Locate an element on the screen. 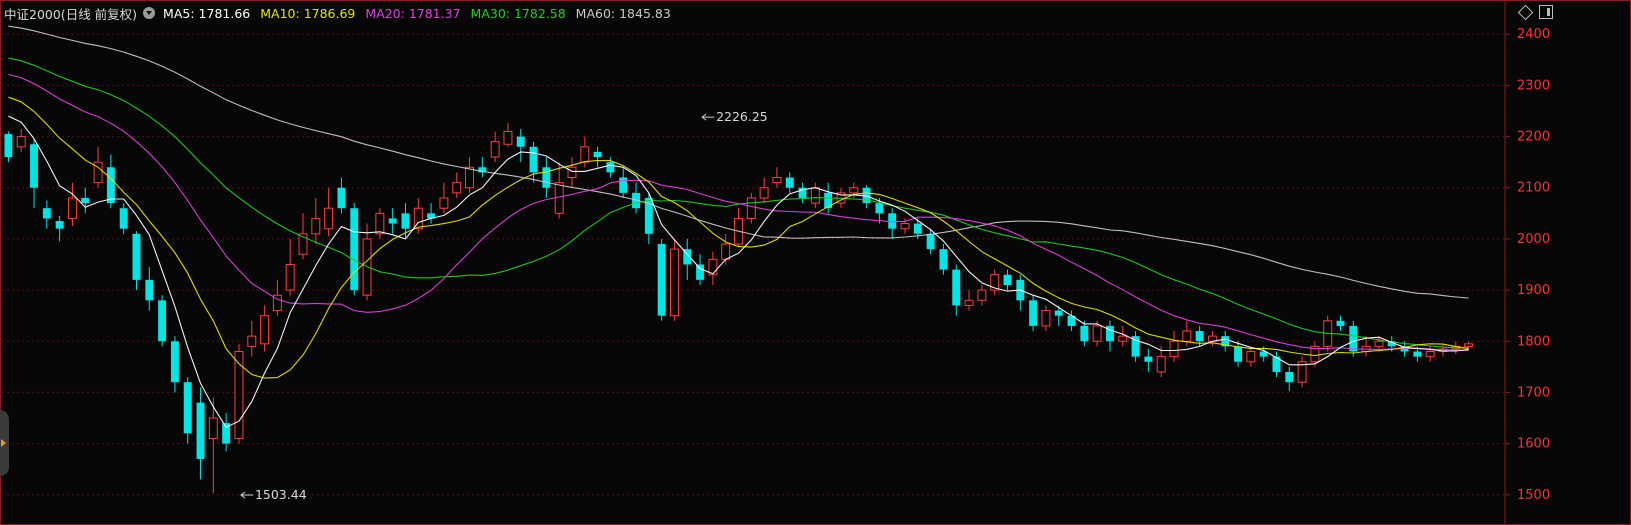  ma30-value: 1782.58 is located at coordinates (539, 13).